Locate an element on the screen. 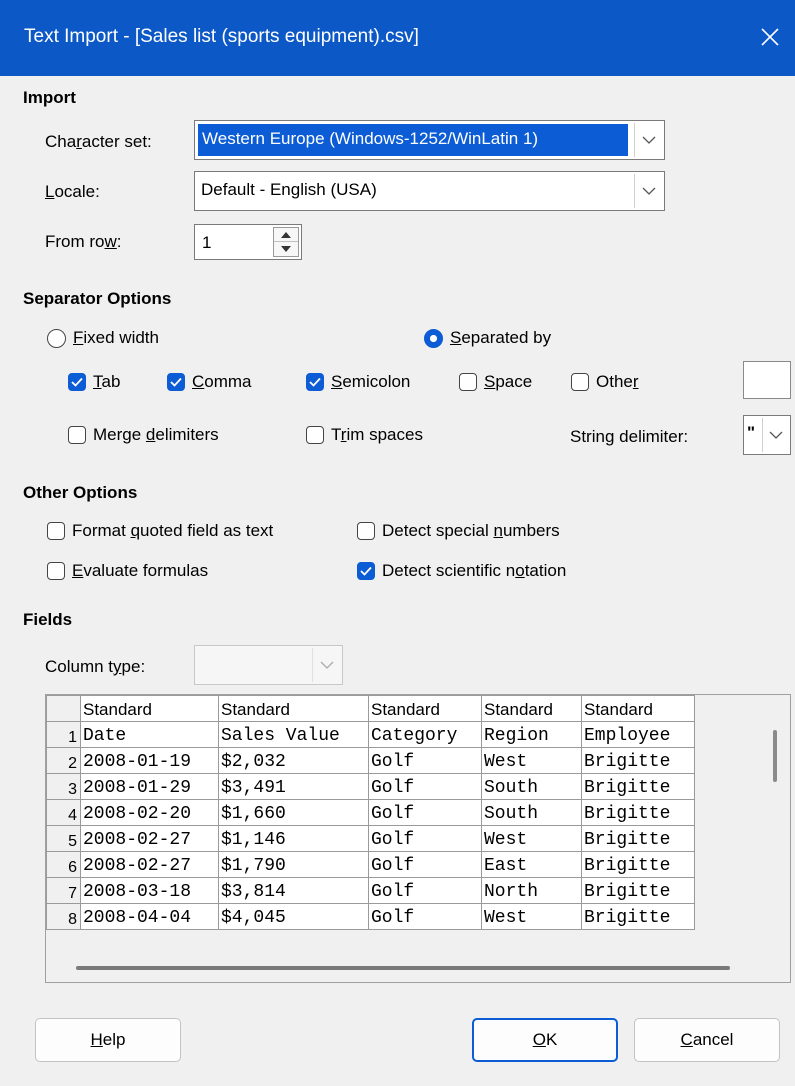 This screenshot has height=1086, width=795. spin-up-button is located at coordinates (286, 235).